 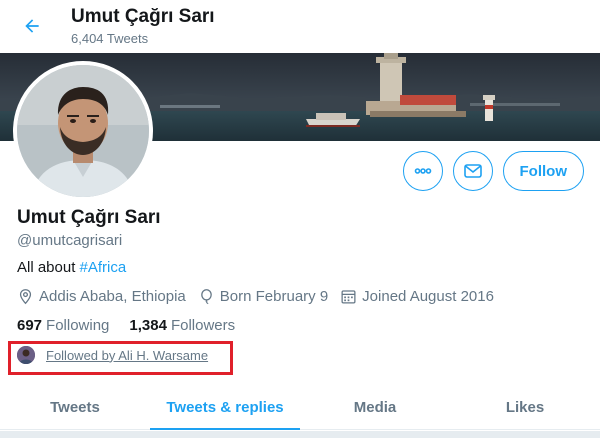 I want to click on profile-actions: Follow, so click(x=493, y=171).